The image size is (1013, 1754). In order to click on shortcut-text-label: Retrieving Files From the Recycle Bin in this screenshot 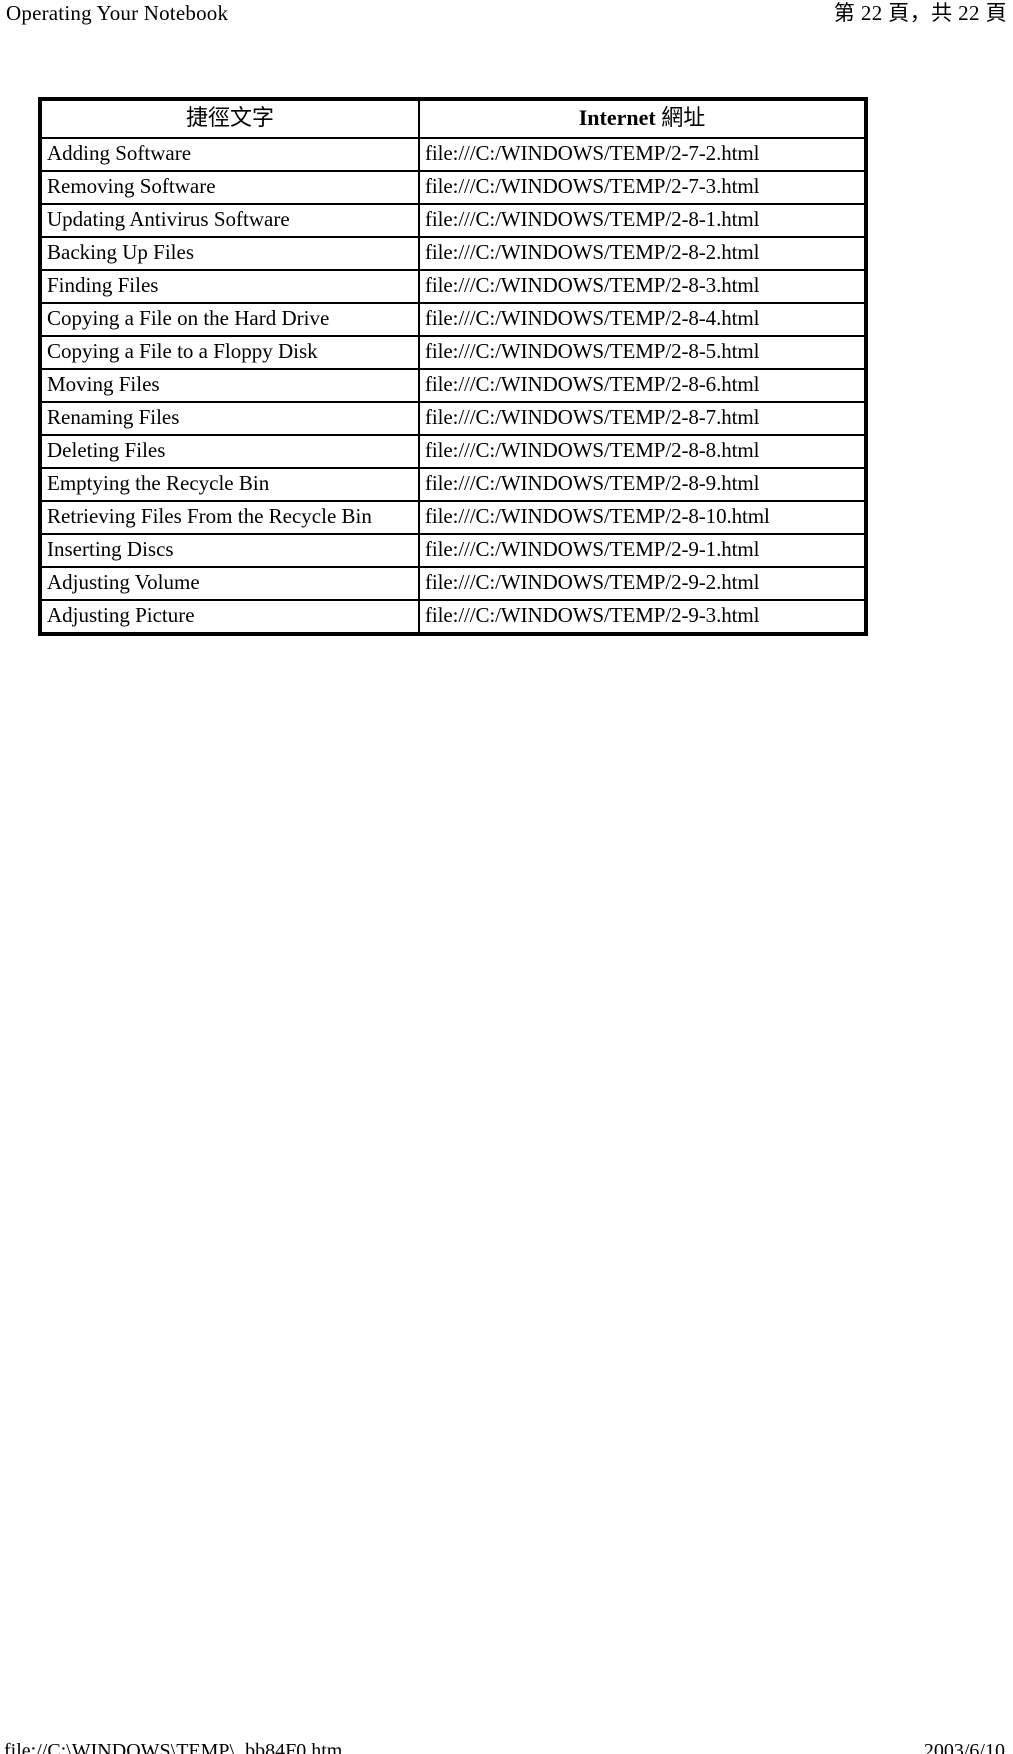, I will do `click(209, 516)`.